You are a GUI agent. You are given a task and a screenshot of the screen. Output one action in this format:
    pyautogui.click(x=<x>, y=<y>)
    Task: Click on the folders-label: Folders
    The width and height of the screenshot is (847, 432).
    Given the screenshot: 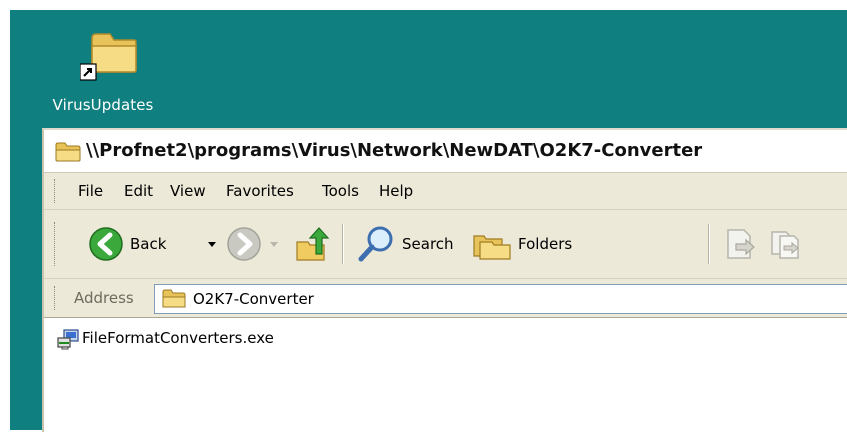 What is the action you would take?
    pyautogui.click(x=545, y=244)
    